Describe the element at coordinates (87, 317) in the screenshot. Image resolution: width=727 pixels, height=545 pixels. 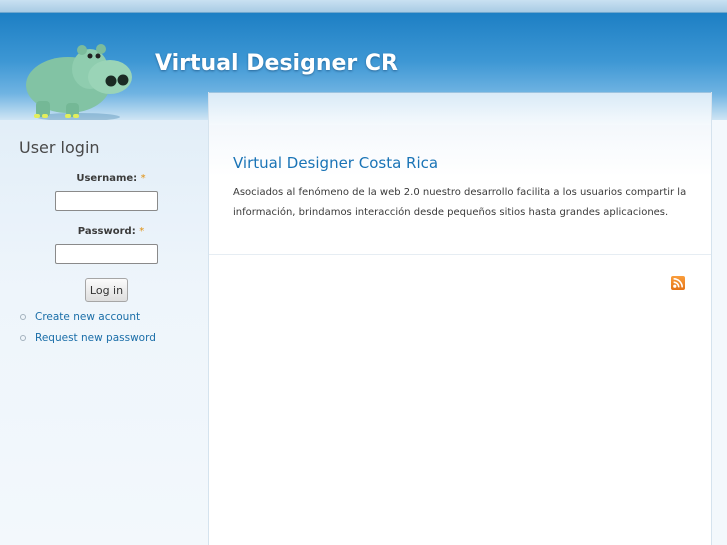
I see `create-account-link: Create new account` at that location.